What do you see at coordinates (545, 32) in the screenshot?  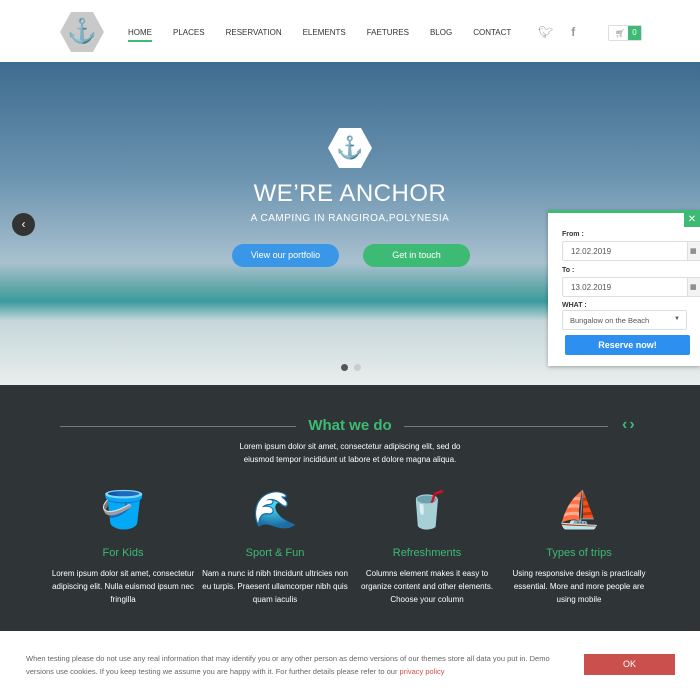 I see `twitter-icon: 🐦︎` at bounding box center [545, 32].